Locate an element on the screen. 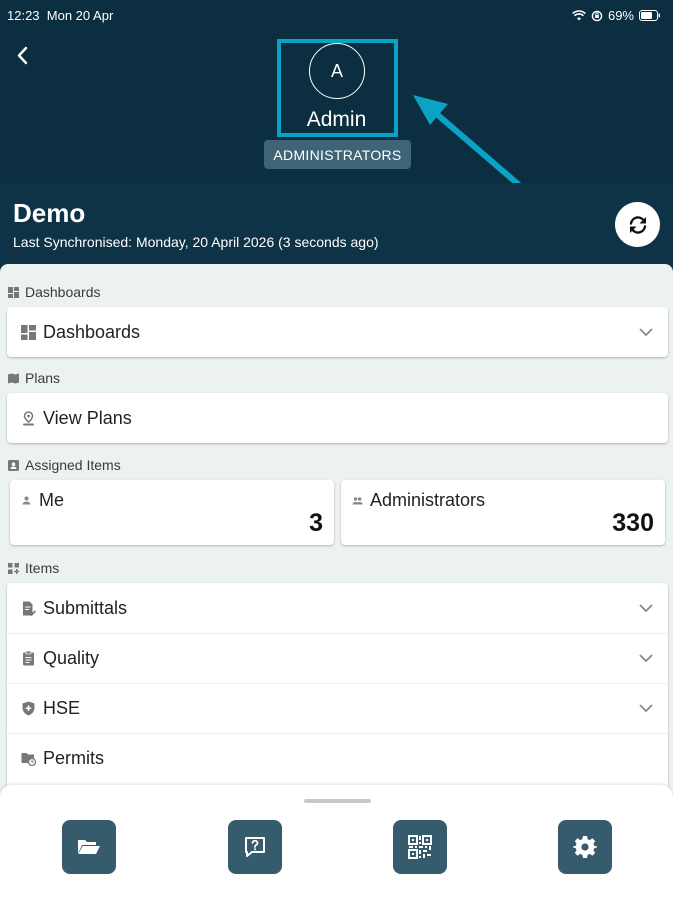 The height and width of the screenshot is (898, 673). item-quality: Quality is located at coordinates (337, 658).